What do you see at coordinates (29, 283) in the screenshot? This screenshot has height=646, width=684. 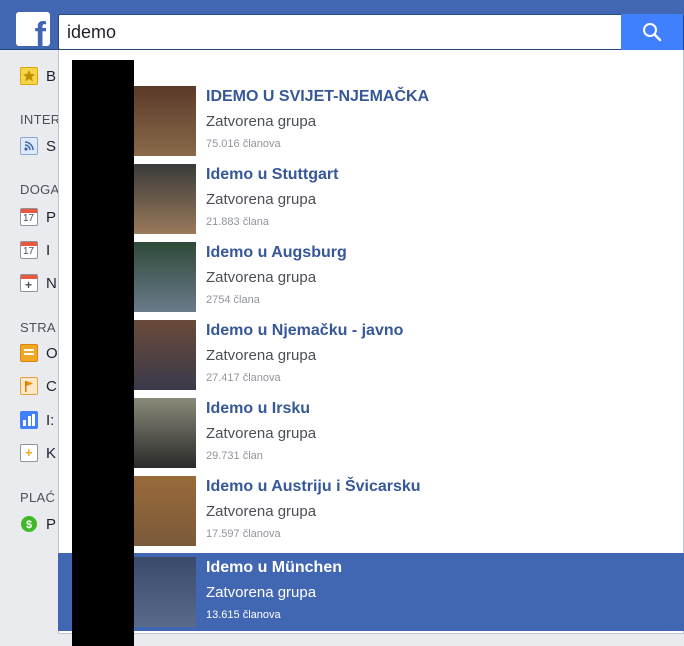 I see `calendar-add-icon: +` at bounding box center [29, 283].